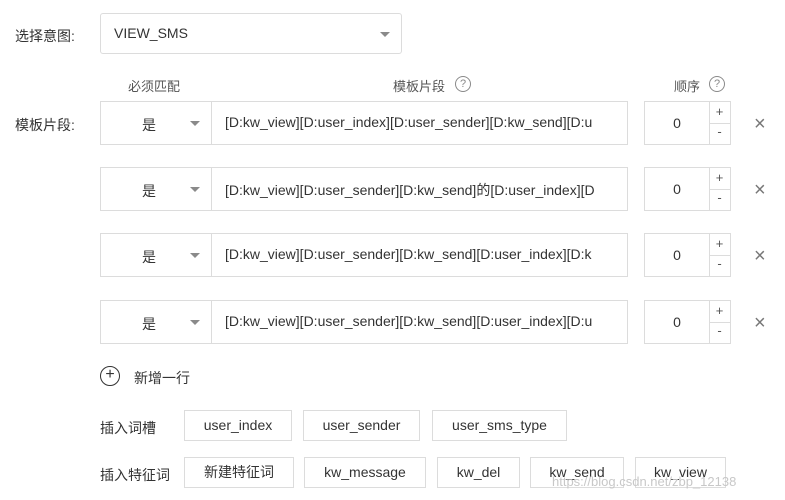  I want to click on intent-select: VIEW_SMS, so click(251, 33).